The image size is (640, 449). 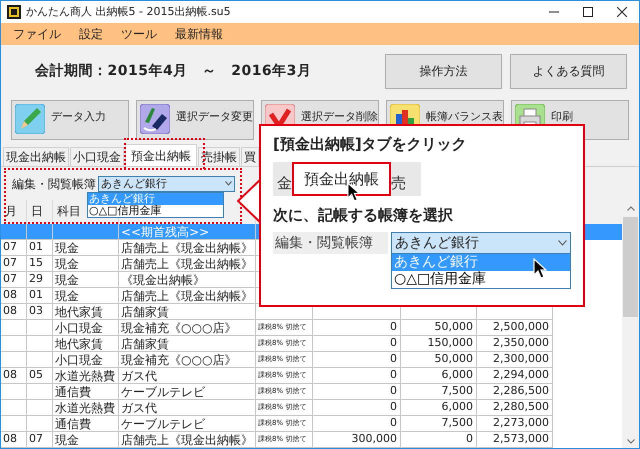 I want to click on accounting-period: 会計期間：2015年4月 ～ 2016年3月, so click(x=173, y=71).